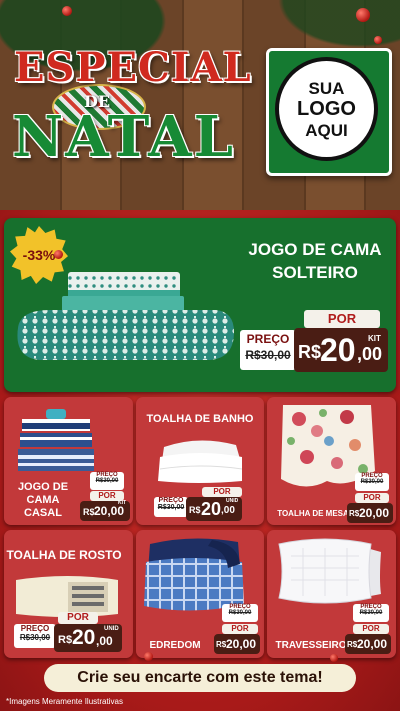 The image size is (400, 711). What do you see at coordinates (313, 513) in the screenshot?
I see `product-name: TOALHA DE MESA` at bounding box center [313, 513].